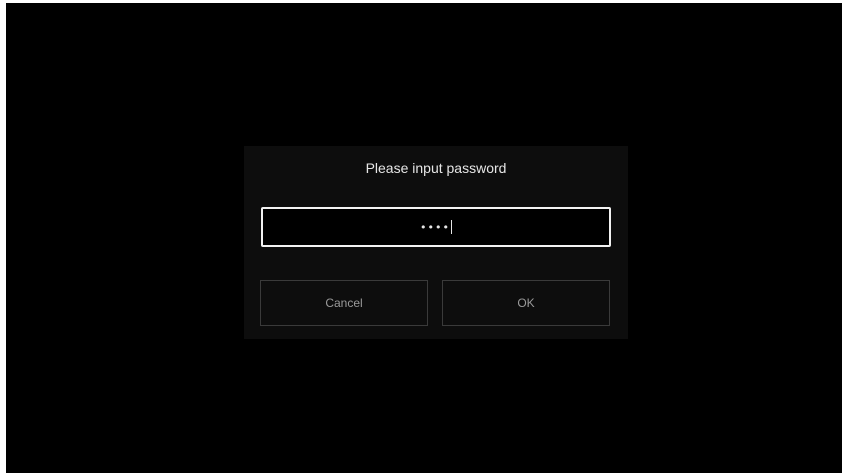 The height and width of the screenshot is (476, 846). I want to click on password-masked-value: ••••, so click(435, 227).